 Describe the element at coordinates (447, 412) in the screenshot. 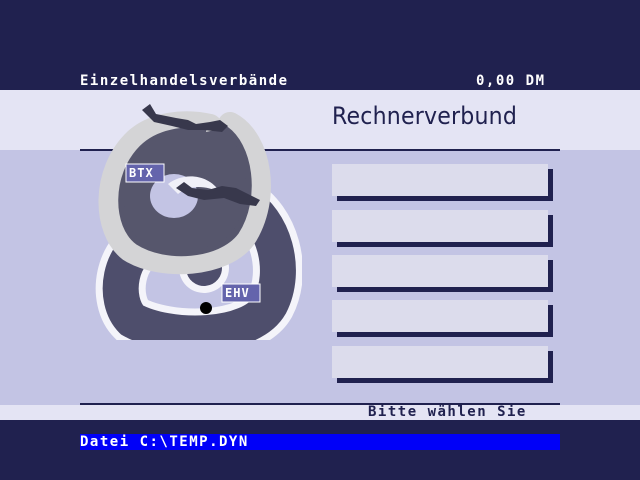

I see `status-prompt: Bitte wählen Sie` at that location.